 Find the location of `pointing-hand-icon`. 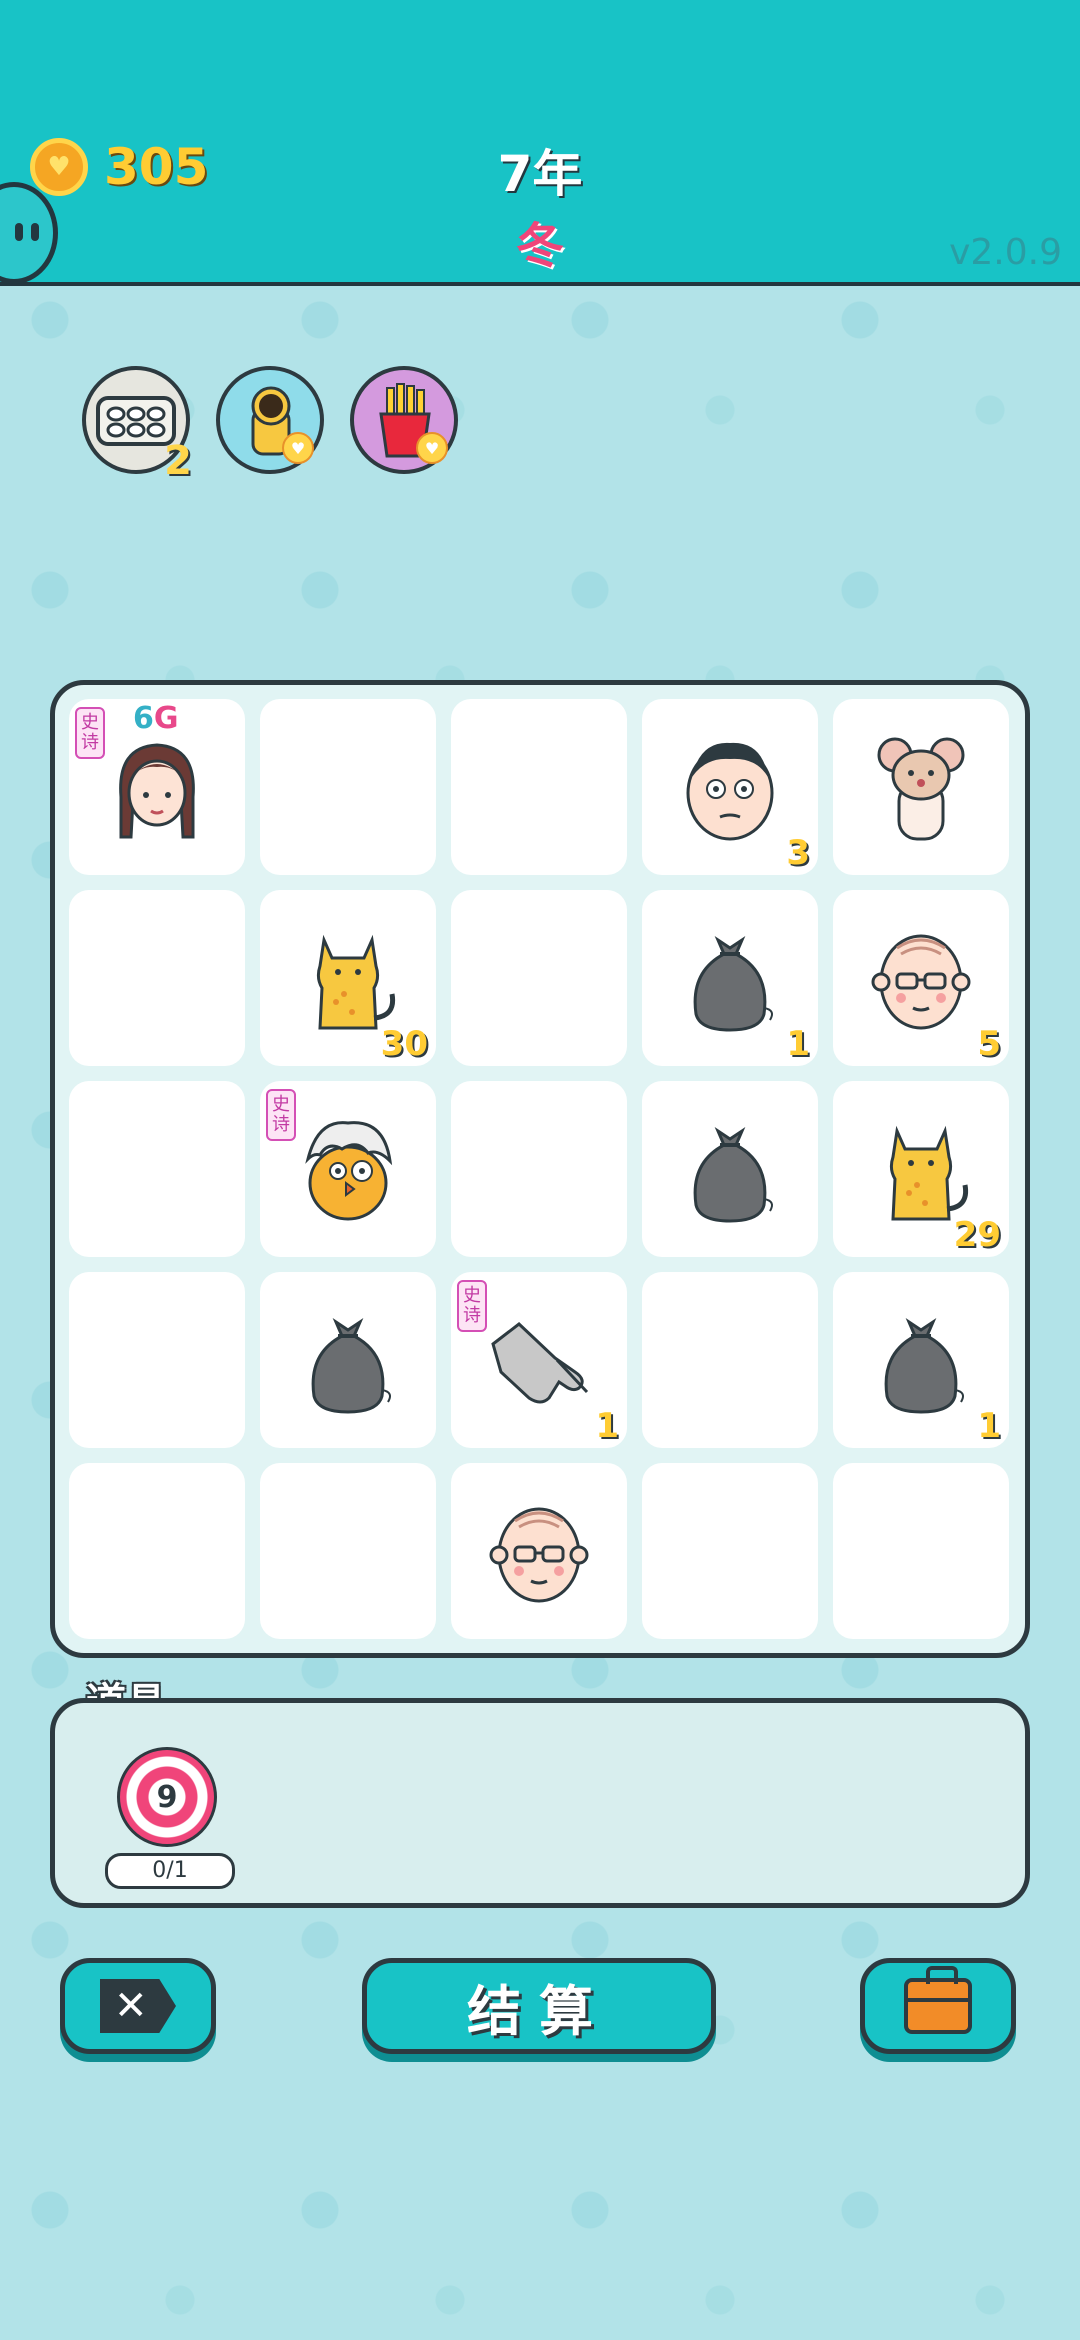

pointing-hand-icon is located at coordinates (540, 1363).